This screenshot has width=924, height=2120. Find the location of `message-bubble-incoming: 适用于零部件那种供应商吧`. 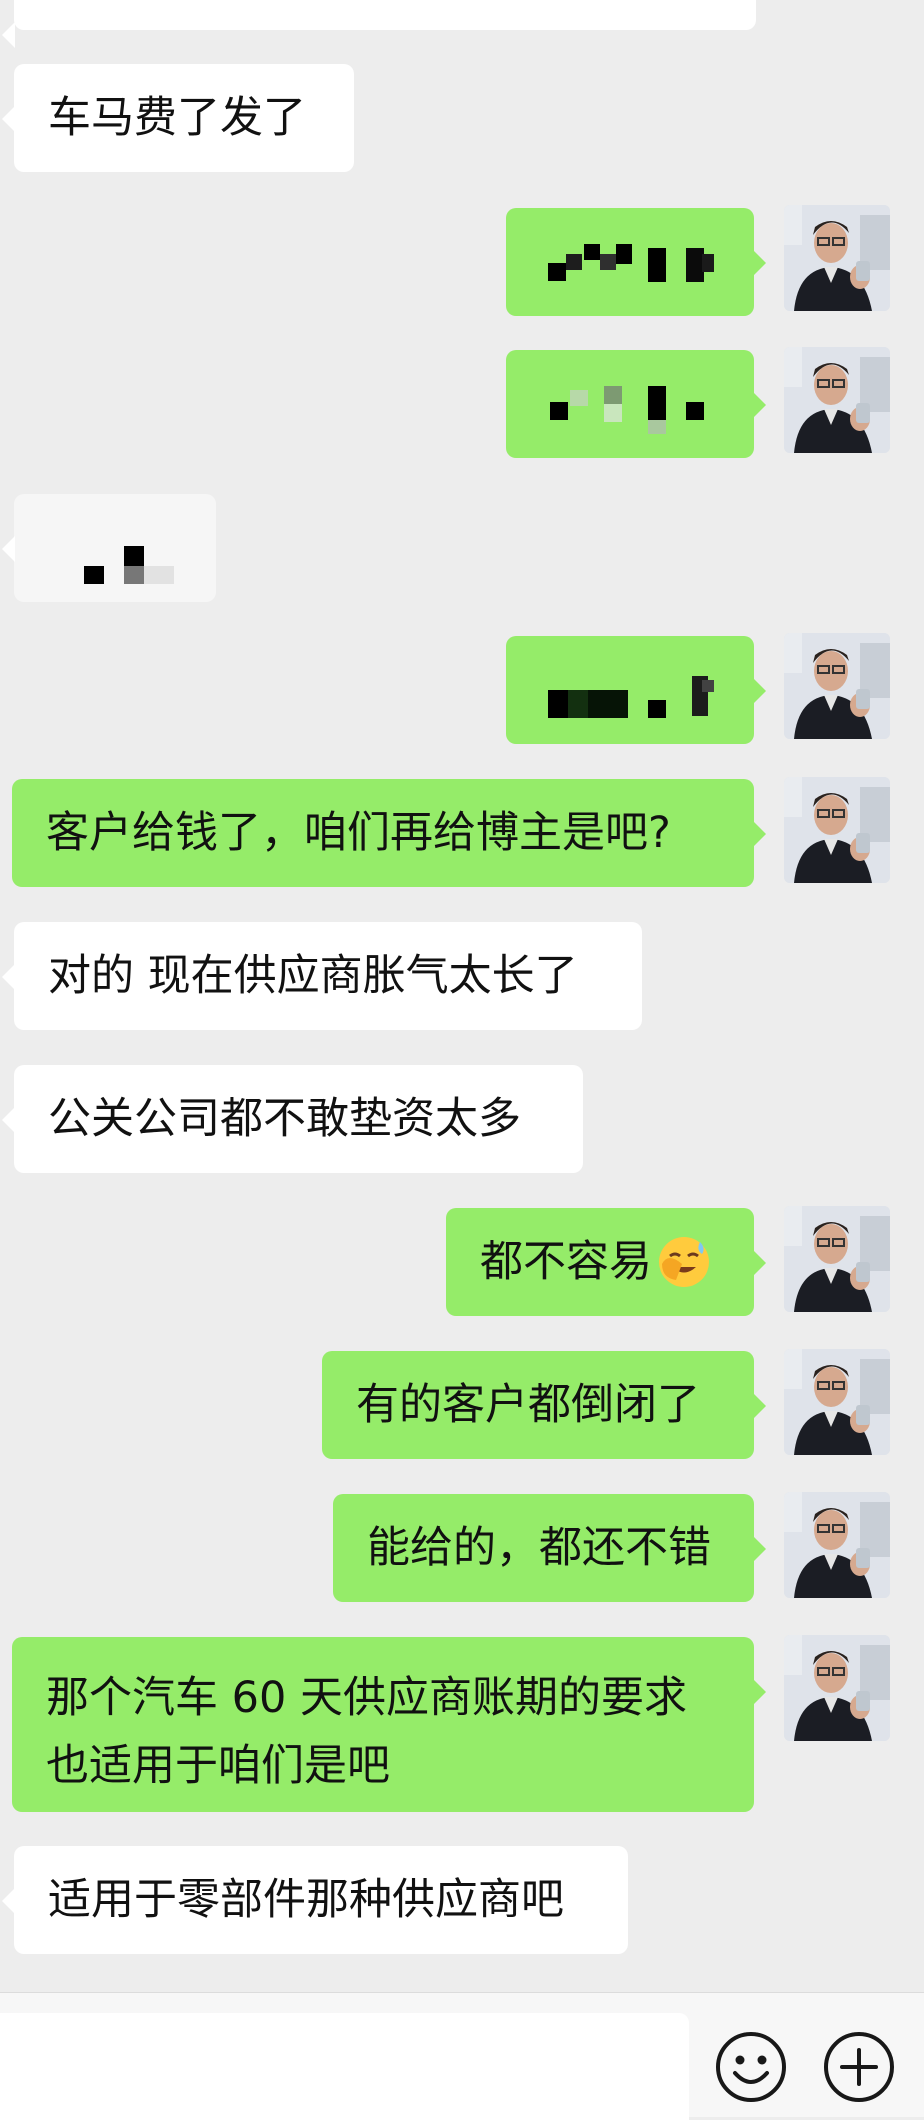

message-bubble-incoming: 适用于零部件那种供应商吧 is located at coordinates (315, 1900).